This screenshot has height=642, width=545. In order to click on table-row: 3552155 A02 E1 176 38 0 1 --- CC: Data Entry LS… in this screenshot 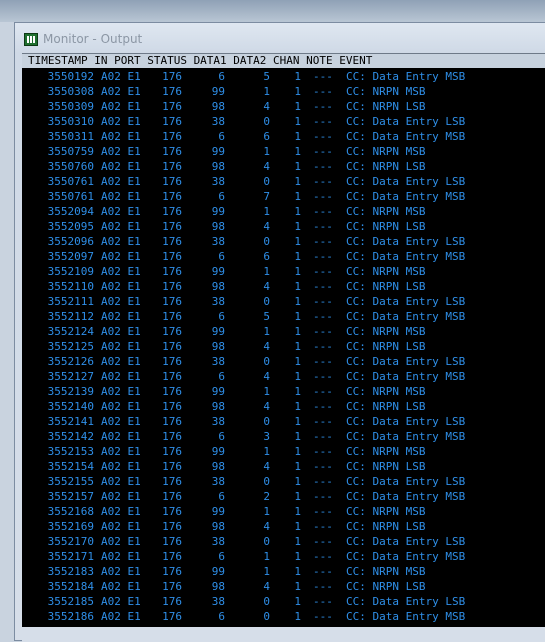, I will do `click(286, 481)`.